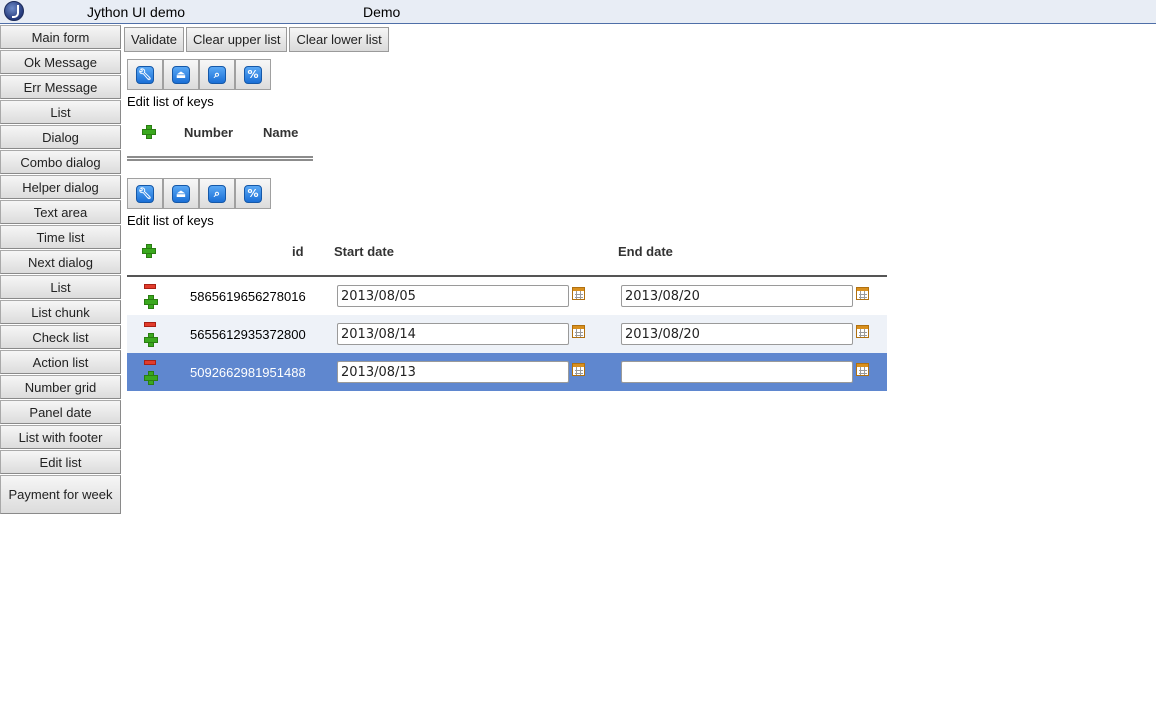  Describe the element at coordinates (60, 412) in the screenshot. I see `sidebar-item-panel-date: Panel date` at that location.